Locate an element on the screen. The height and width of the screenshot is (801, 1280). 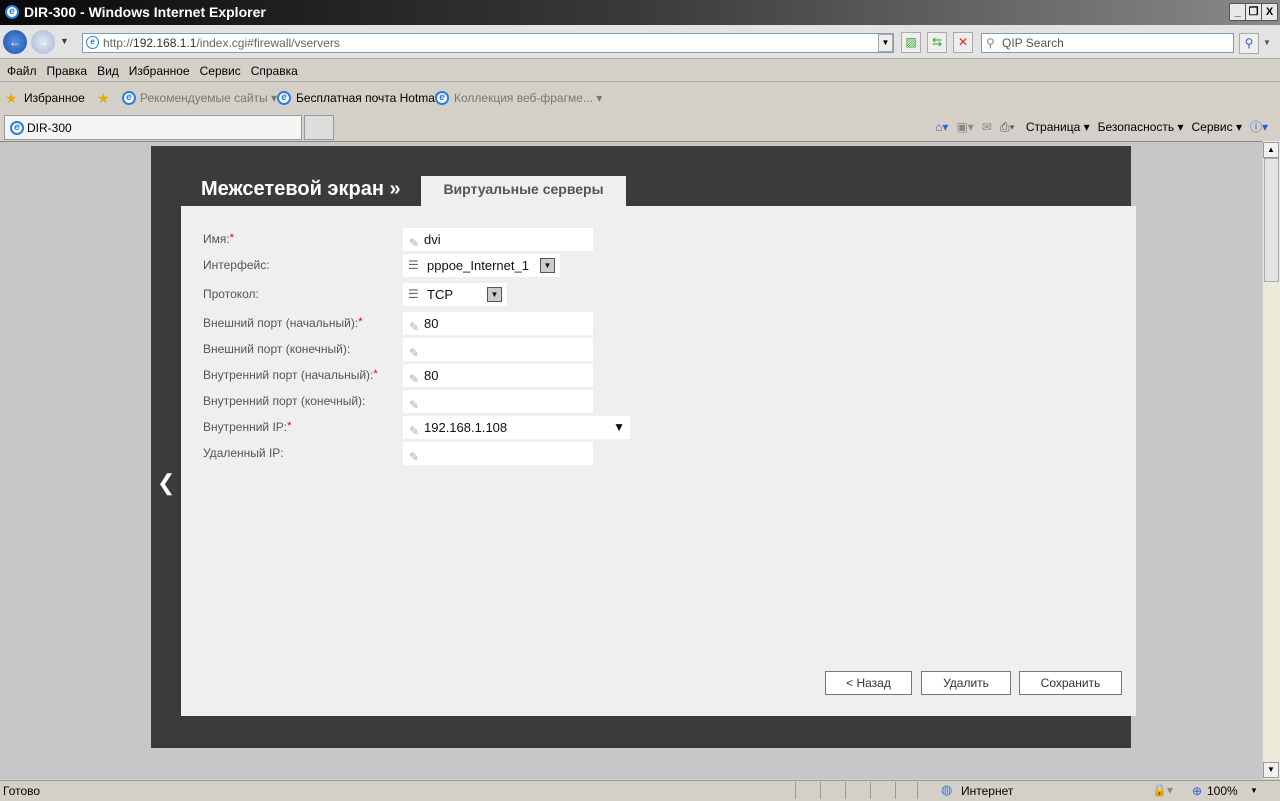
print-icon: ⎙▾ is located at coordinates (1007, 127).